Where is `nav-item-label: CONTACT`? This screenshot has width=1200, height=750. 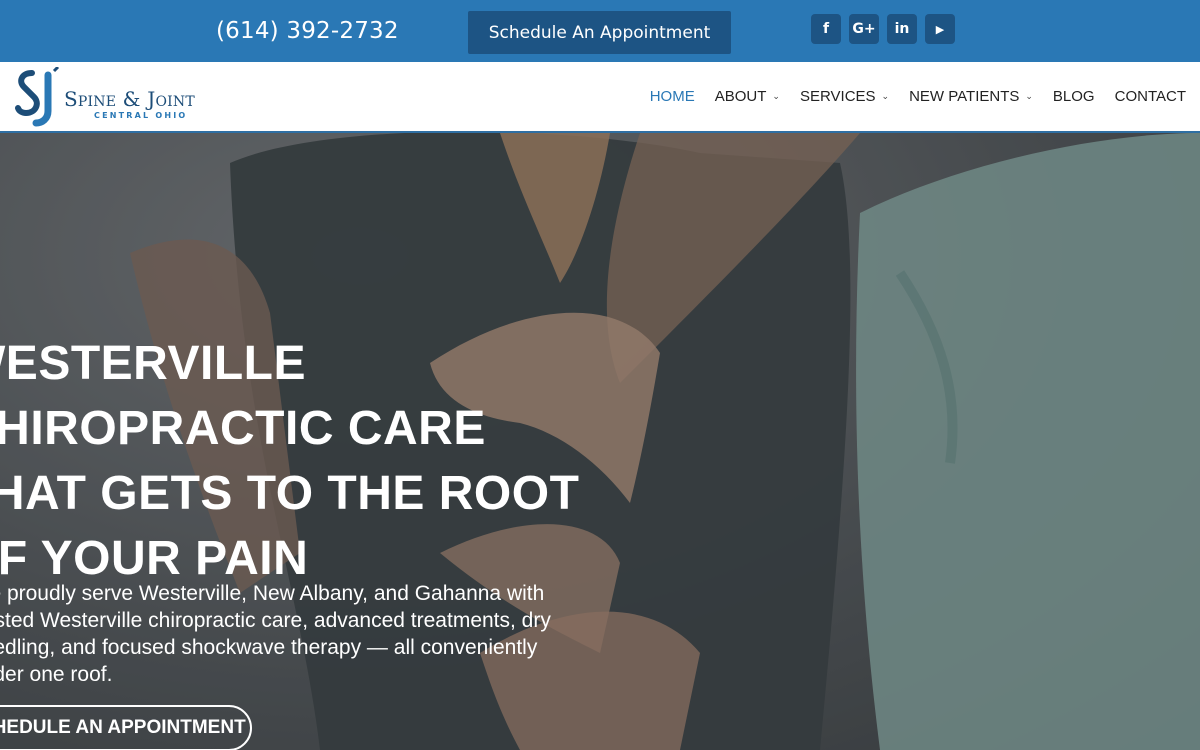 nav-item-label: CONTACT is located at coordinates (1150, 96).